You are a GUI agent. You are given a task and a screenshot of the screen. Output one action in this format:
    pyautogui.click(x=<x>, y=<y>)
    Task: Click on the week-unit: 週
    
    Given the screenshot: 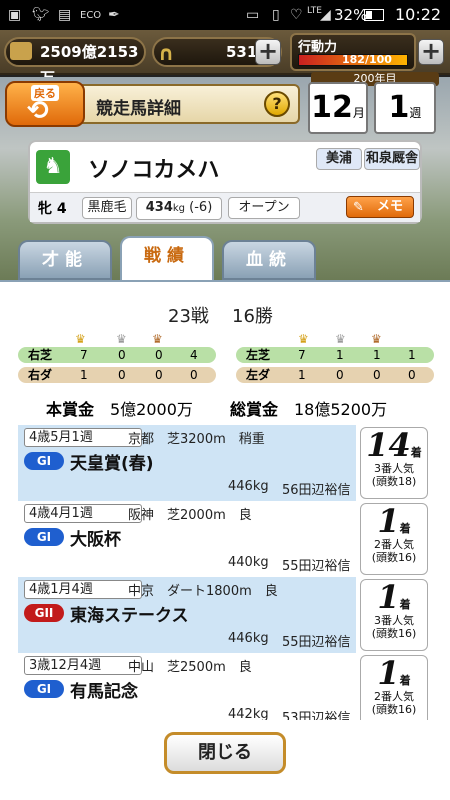 What is the action you would take?
    pyautogui.click(x=415, y=113)
    